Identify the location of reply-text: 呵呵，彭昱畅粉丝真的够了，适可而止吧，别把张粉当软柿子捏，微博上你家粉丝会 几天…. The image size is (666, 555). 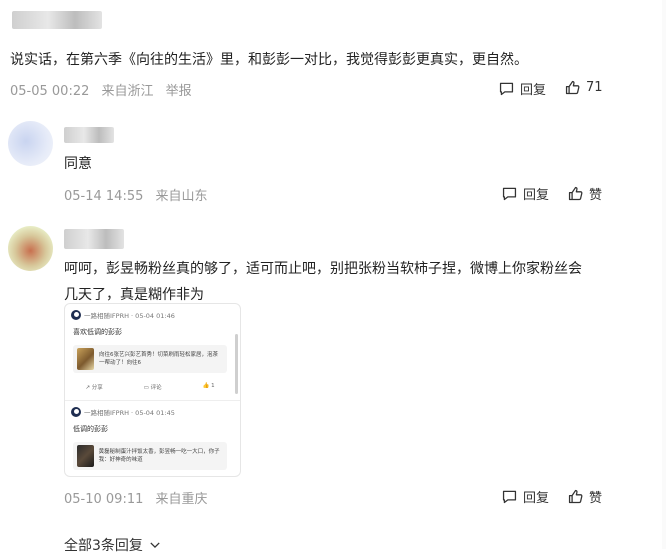
(344, 282).